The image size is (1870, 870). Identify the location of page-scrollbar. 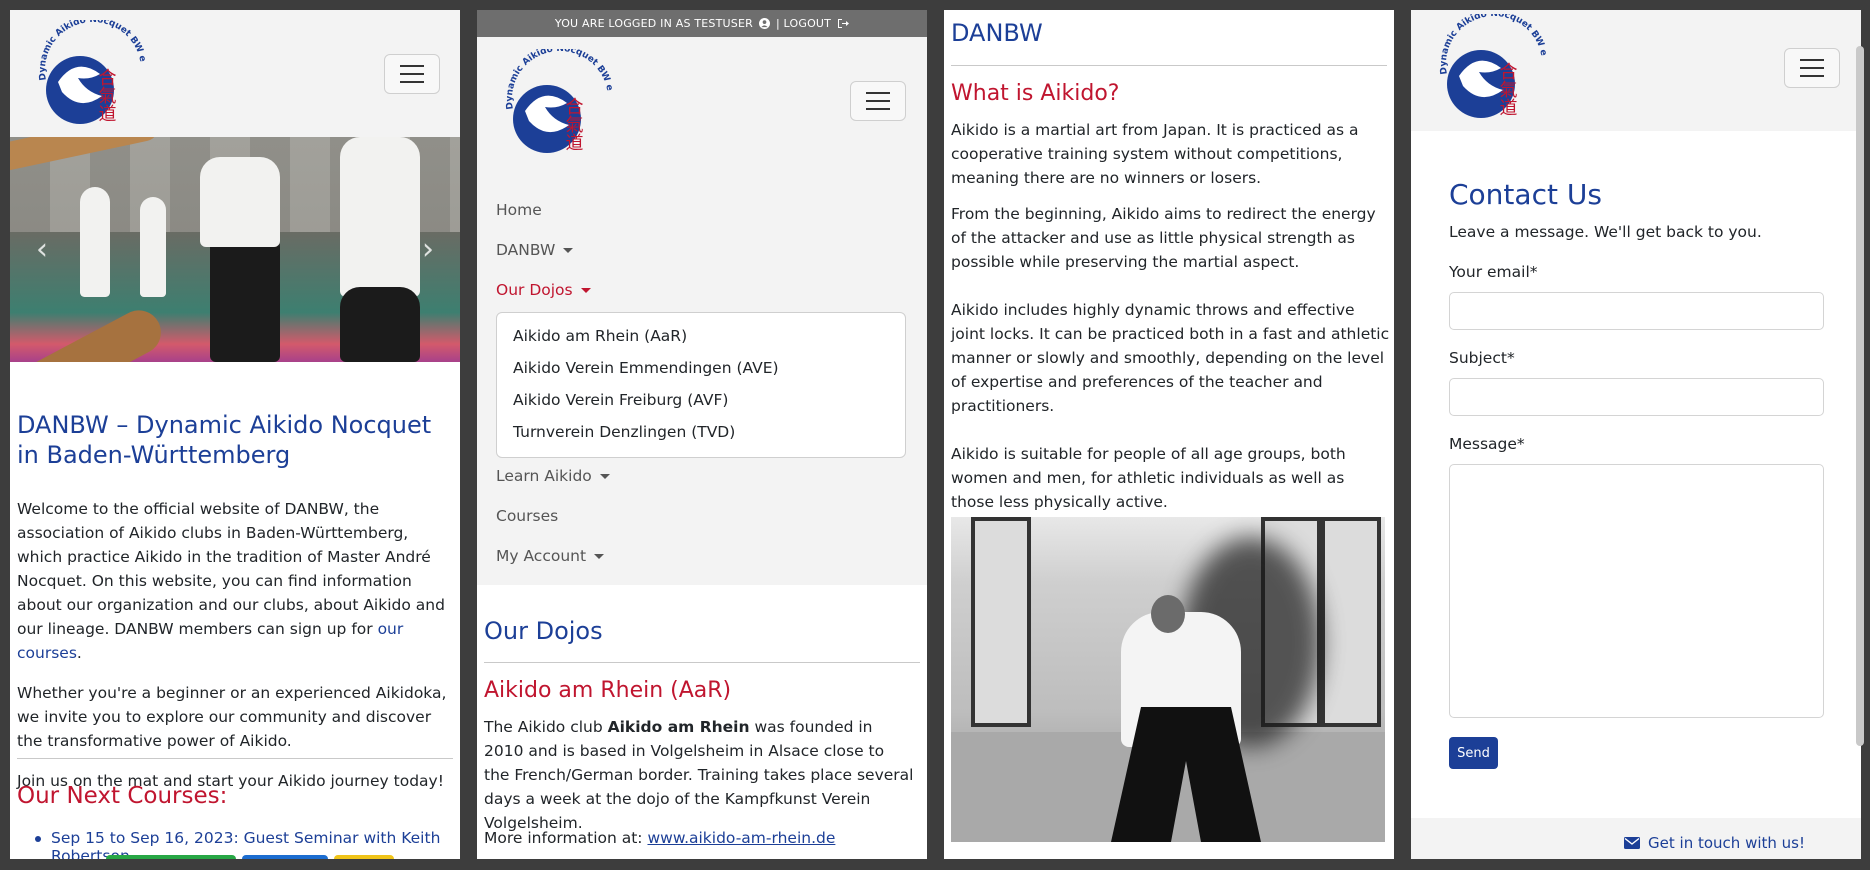
(1860, 396).